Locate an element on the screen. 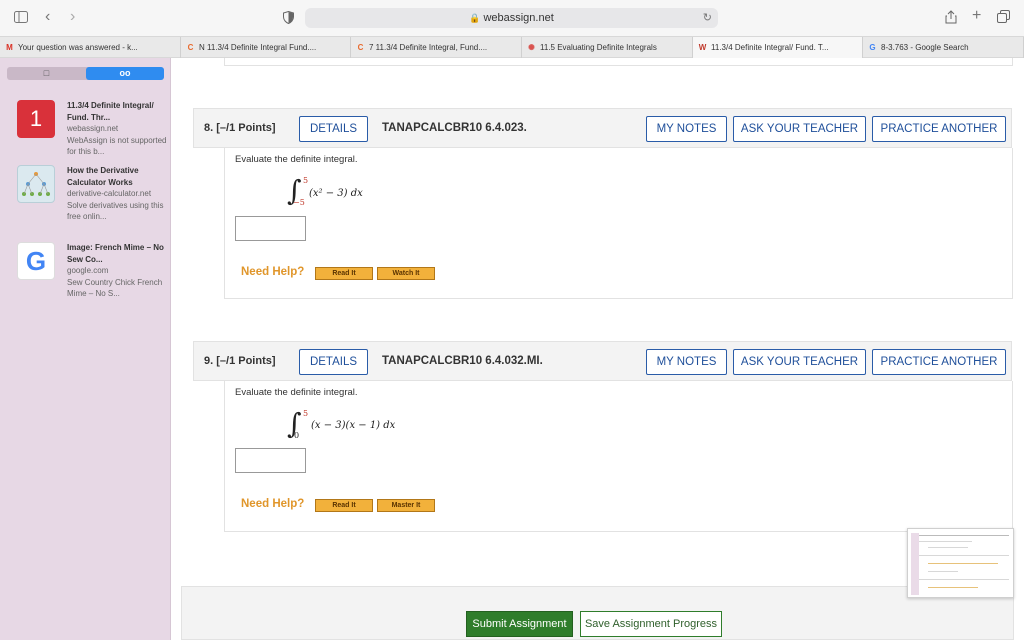  back-arrow-icon: ‹ is located at coordinates (47, 17).